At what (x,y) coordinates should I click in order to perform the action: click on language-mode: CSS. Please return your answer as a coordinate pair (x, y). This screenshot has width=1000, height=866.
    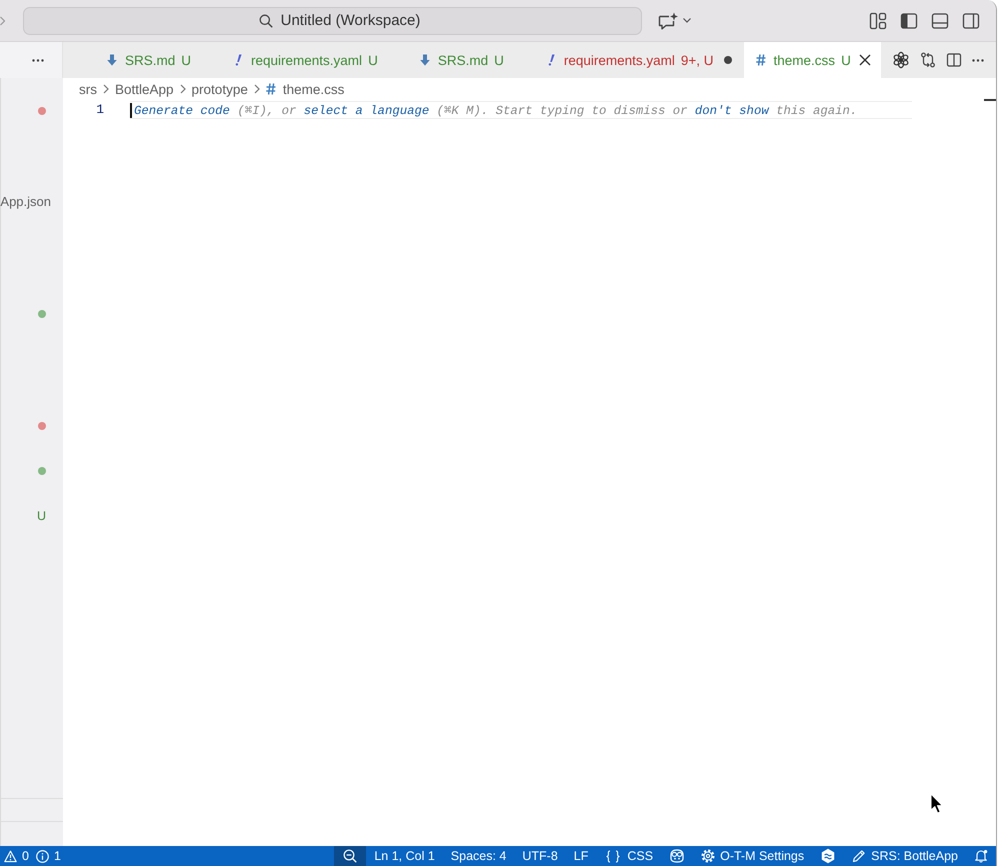
    Looking at the image, I should click on (629, 856).